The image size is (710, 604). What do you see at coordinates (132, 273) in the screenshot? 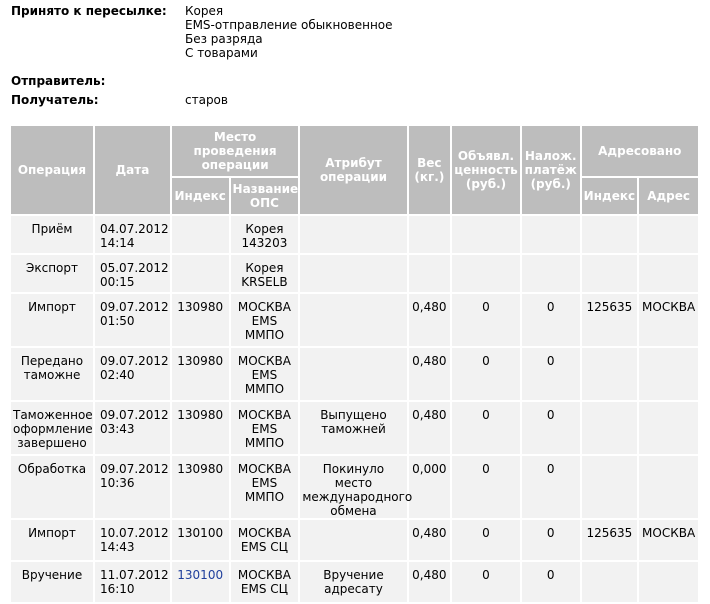
I see `cell-date: 05.07.2012 00:15` at bounding box center [132, 273].